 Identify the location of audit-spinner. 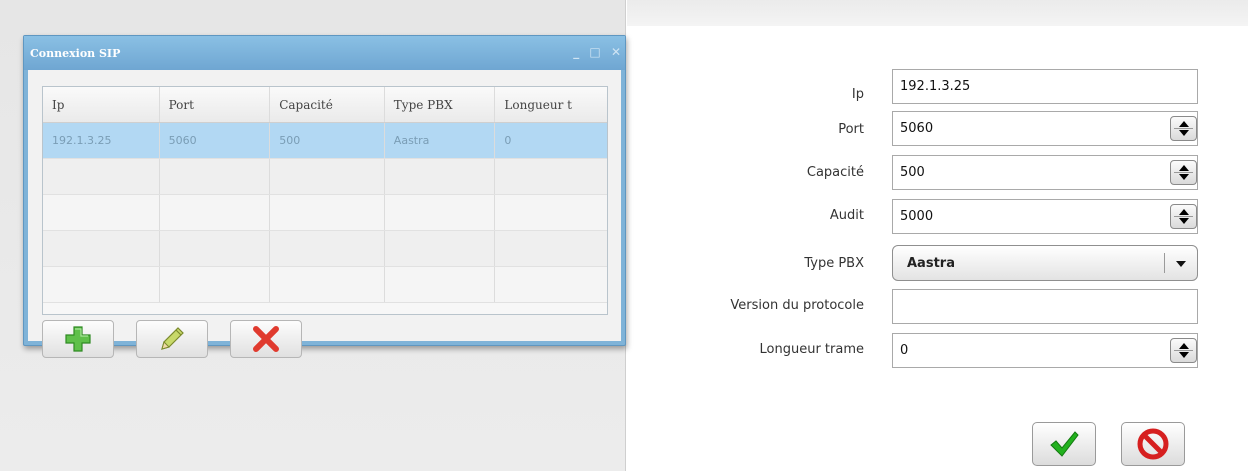
(1183, 216).